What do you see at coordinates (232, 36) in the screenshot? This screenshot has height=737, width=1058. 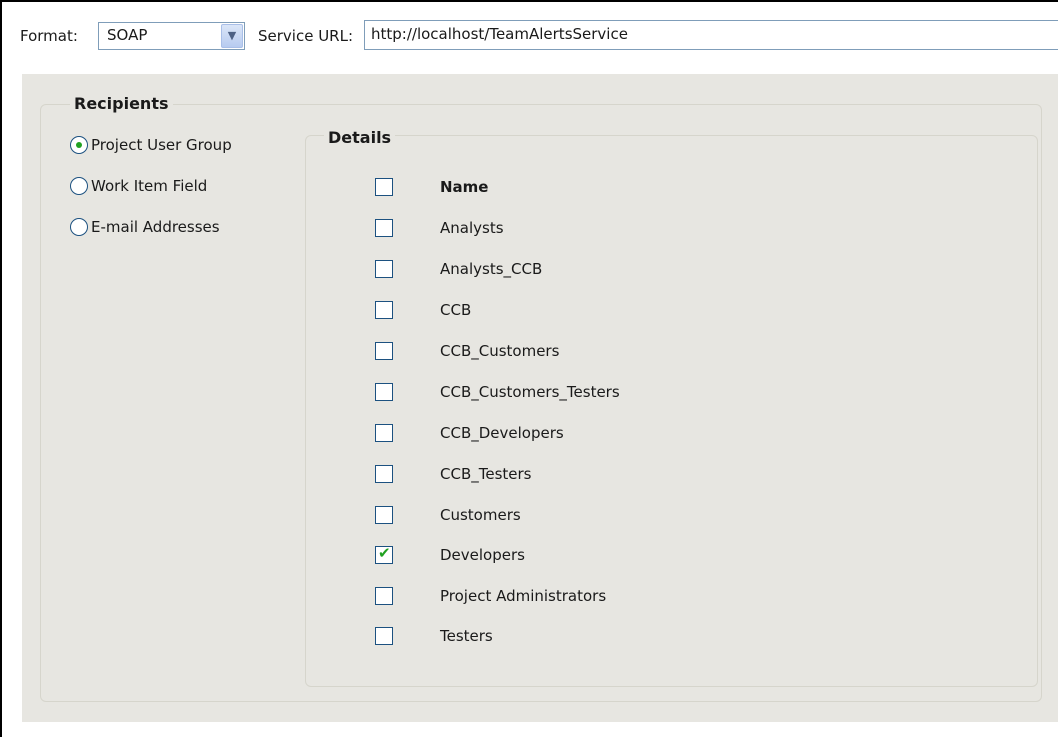 I see `chevron-down-icon: ▼` at bounding box center [232, 36].